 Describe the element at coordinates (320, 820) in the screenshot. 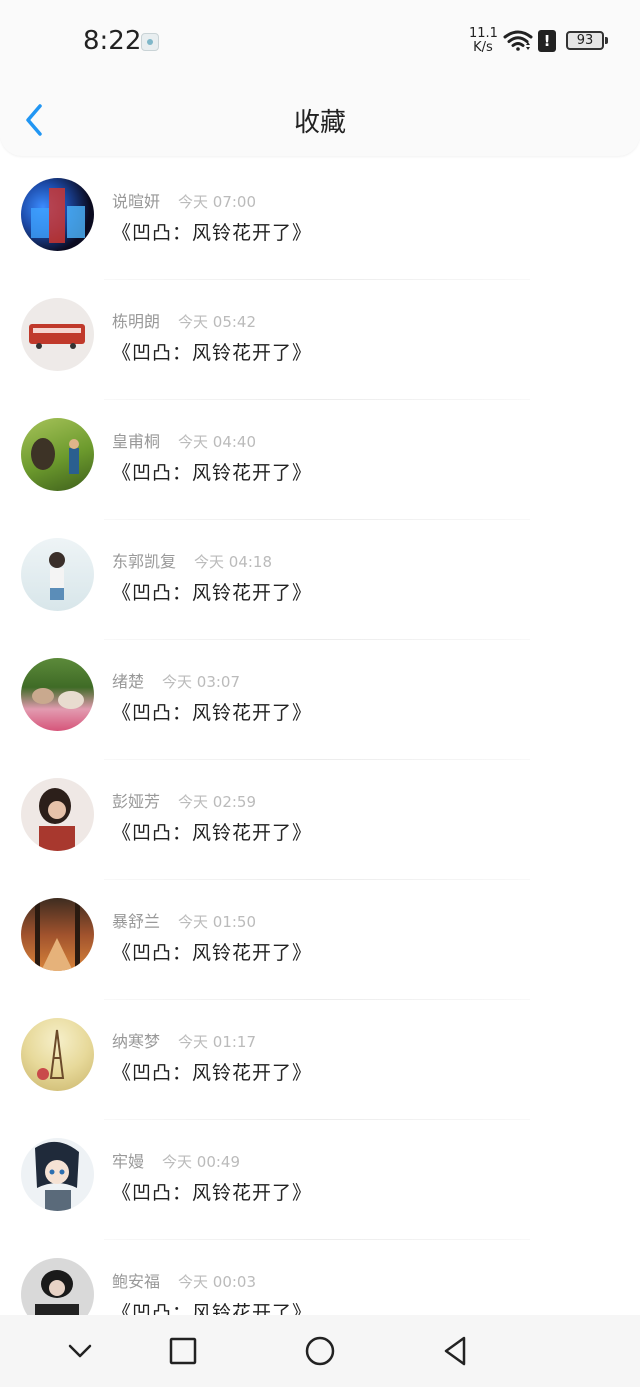

I see `list-item: 彭娅芳 今天 02:59 《凹凸：风铃花开了》` at that location.